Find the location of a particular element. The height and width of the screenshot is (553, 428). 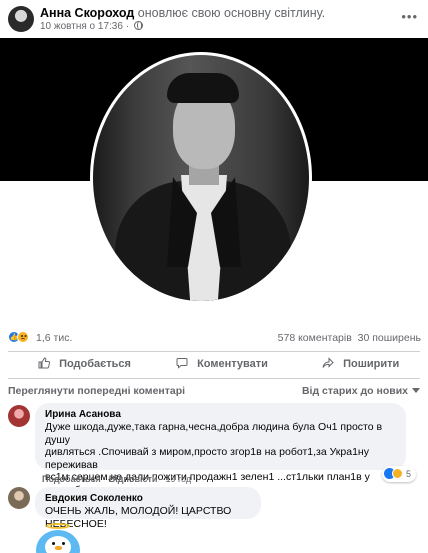

like-button-label: Подобається is located at coordinates (95, 364).